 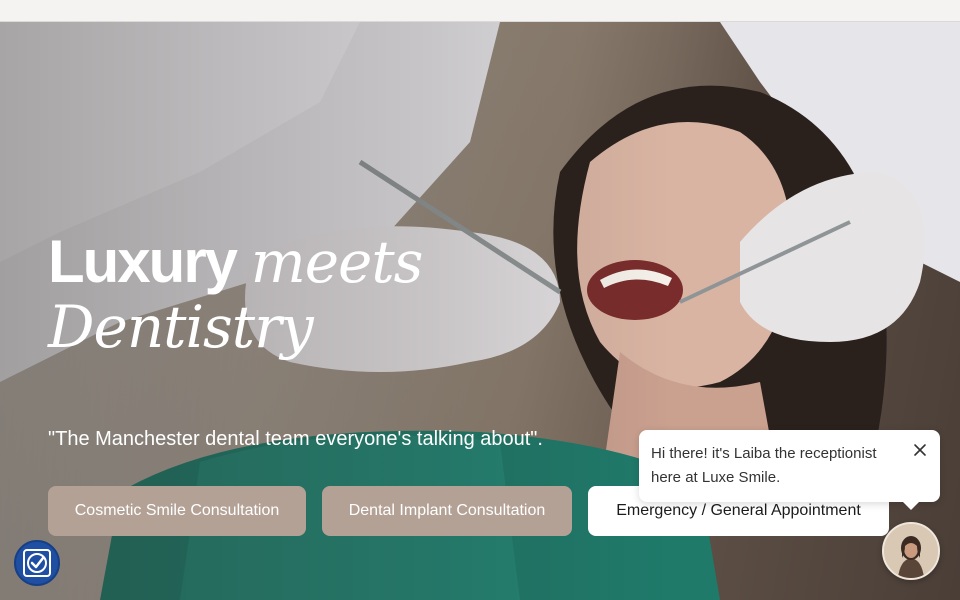 What do you see at coordinates (447, 511) in the screenshot?
I see `dental-implant-consultation-button: Dental Implant Consultation` at bounding box center [447, 511].